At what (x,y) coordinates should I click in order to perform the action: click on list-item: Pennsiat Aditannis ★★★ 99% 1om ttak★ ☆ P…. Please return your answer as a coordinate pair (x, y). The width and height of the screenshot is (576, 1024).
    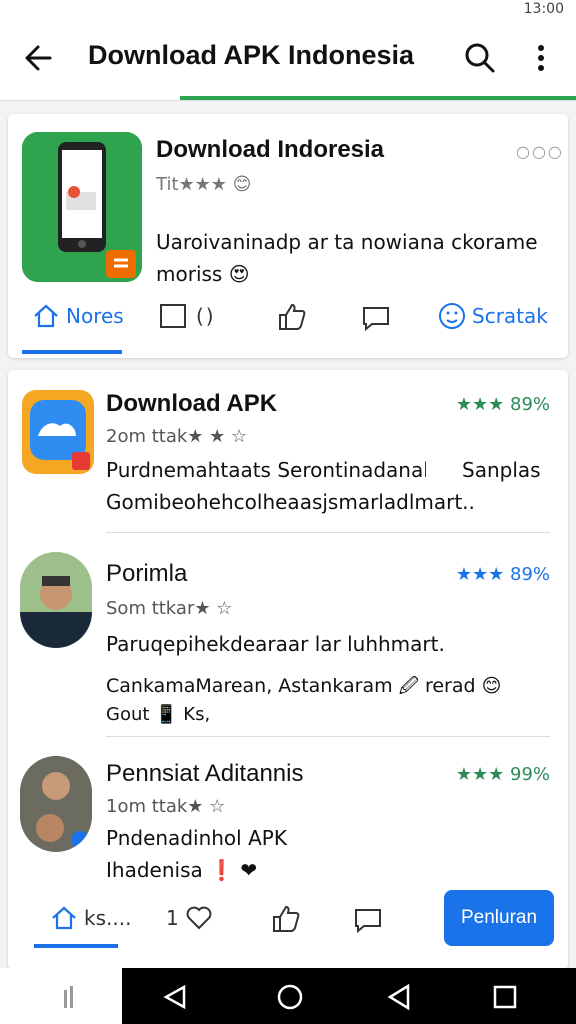
    Looking at the image, I should click on (288, 816).